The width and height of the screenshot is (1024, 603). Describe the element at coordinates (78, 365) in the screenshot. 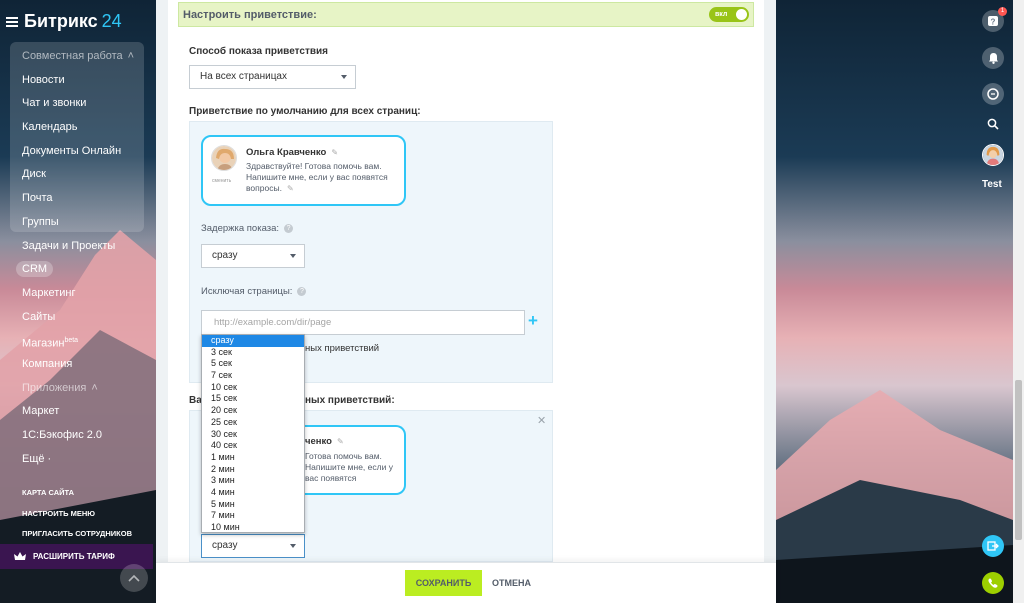

I see `sidebar-item-company: Компания` at that location.